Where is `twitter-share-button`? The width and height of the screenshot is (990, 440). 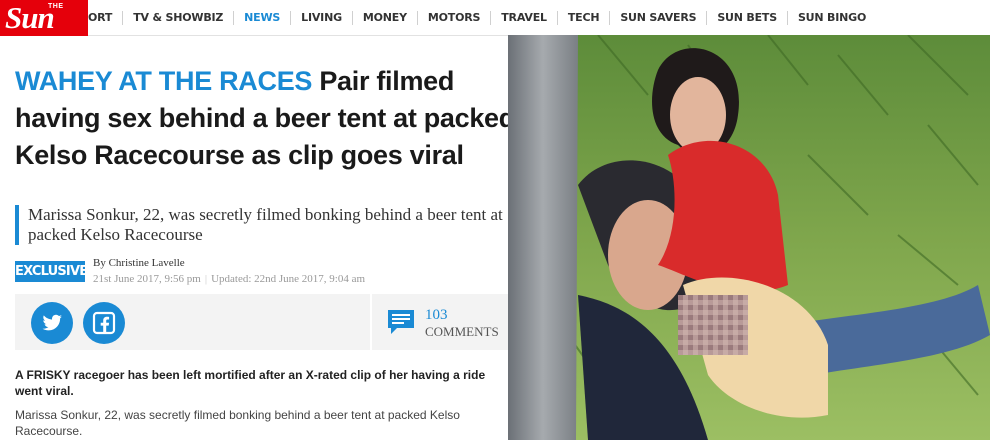 twitter-share-button is located at coordinates (52, 323).